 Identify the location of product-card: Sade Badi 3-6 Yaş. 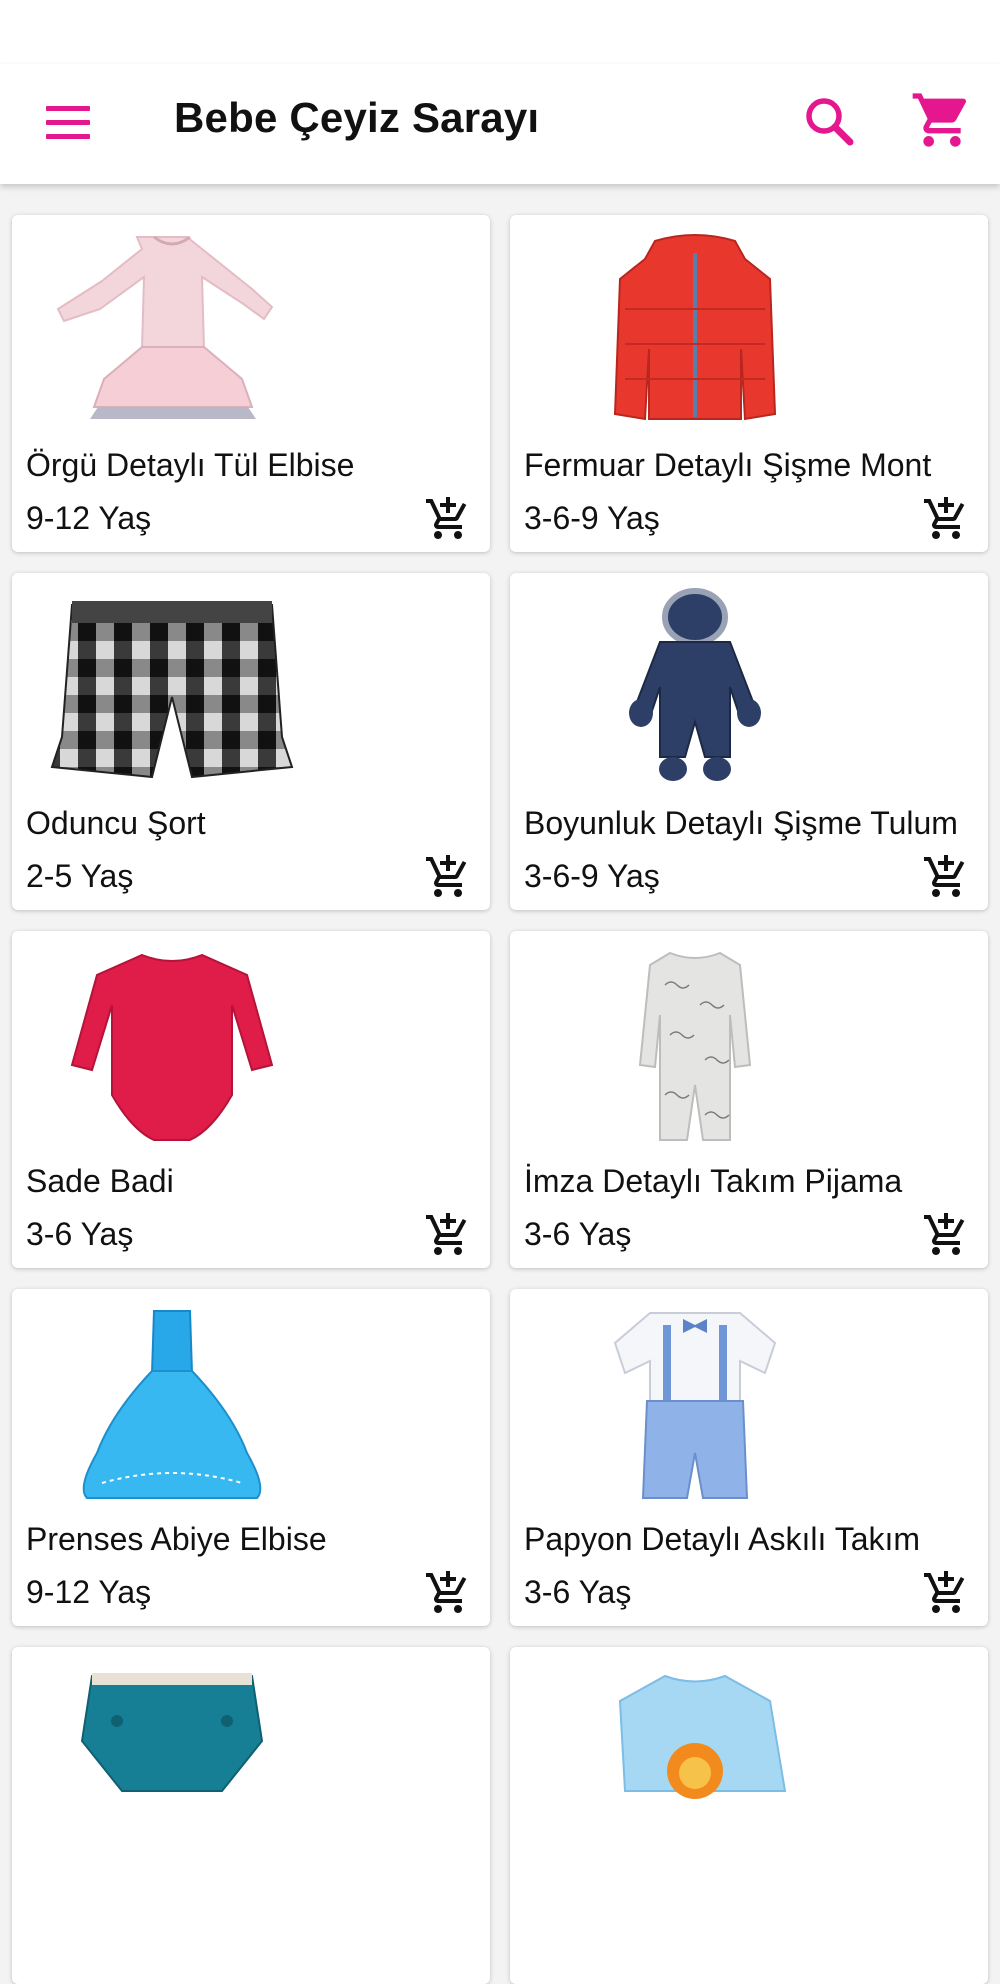
(251, 1099).